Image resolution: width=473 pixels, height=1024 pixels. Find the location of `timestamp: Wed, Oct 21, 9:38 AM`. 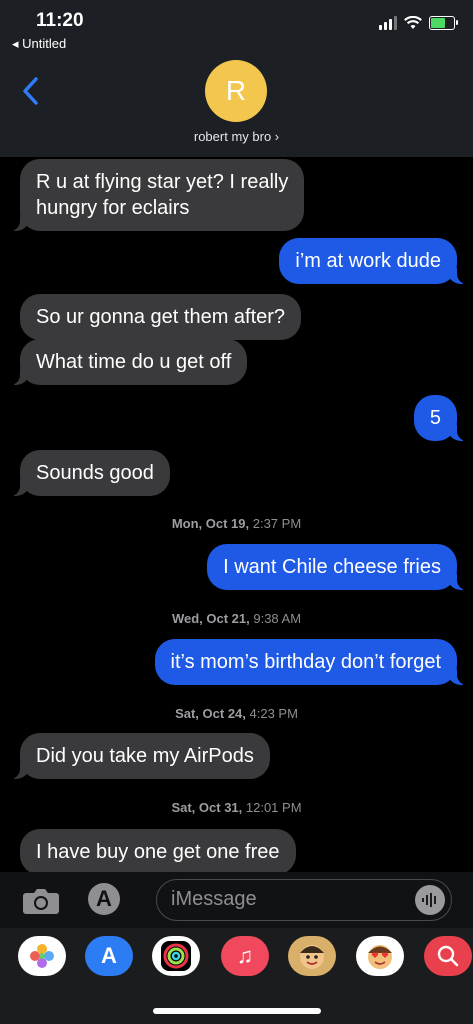

timestamp: Wed, Oct 21, 9:38 AM is located at coordinates (236, 618).